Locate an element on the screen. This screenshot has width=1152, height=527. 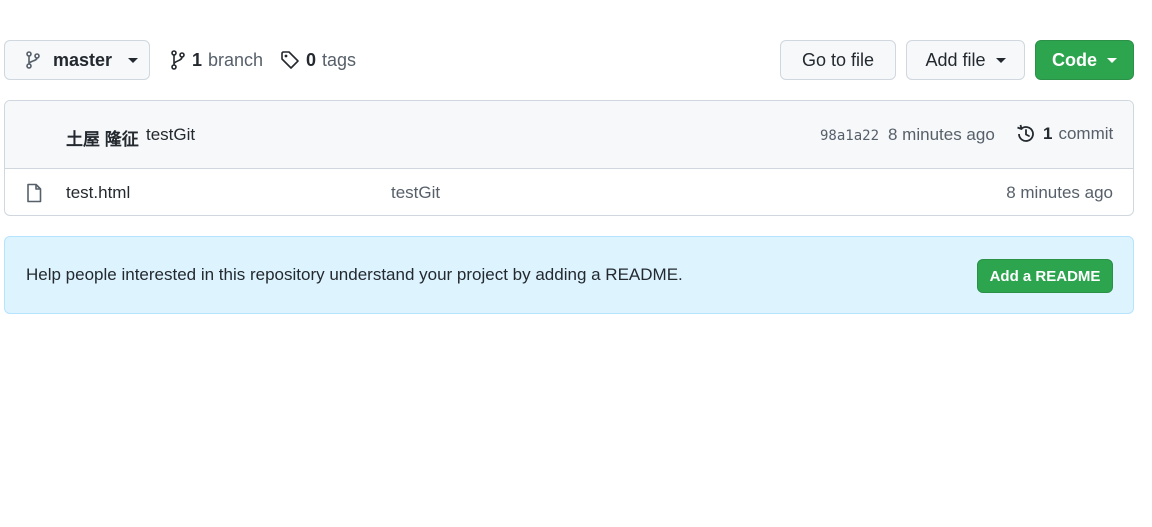
file-commit-message: testGit is located at coordinates (415, 193).